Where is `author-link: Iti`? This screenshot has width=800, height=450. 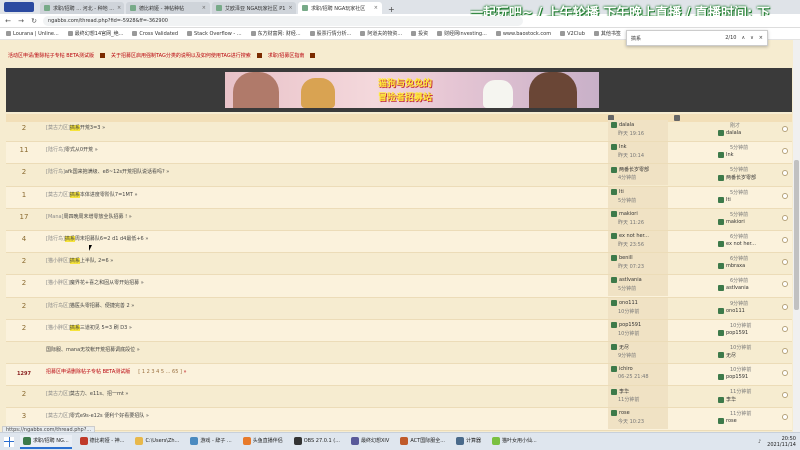
author-link: Iti is located at coordinates (617, 191).